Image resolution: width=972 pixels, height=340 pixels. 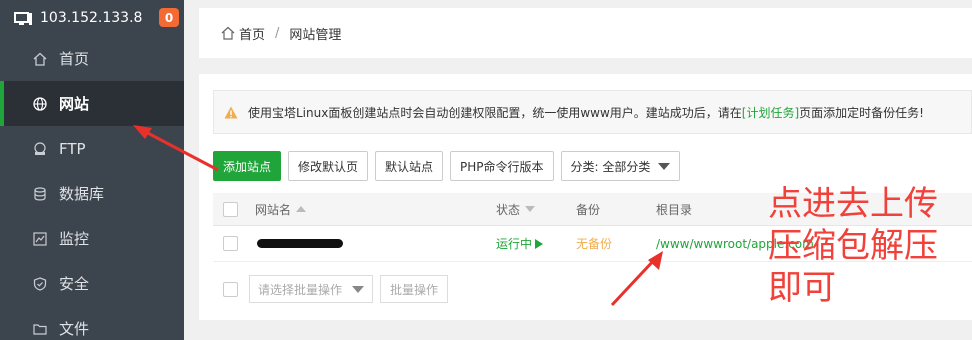 What do you see at coordinates (802, 288) in the screenshot?
I see `annotation-line: 即可` at bounding box center [802, 288].